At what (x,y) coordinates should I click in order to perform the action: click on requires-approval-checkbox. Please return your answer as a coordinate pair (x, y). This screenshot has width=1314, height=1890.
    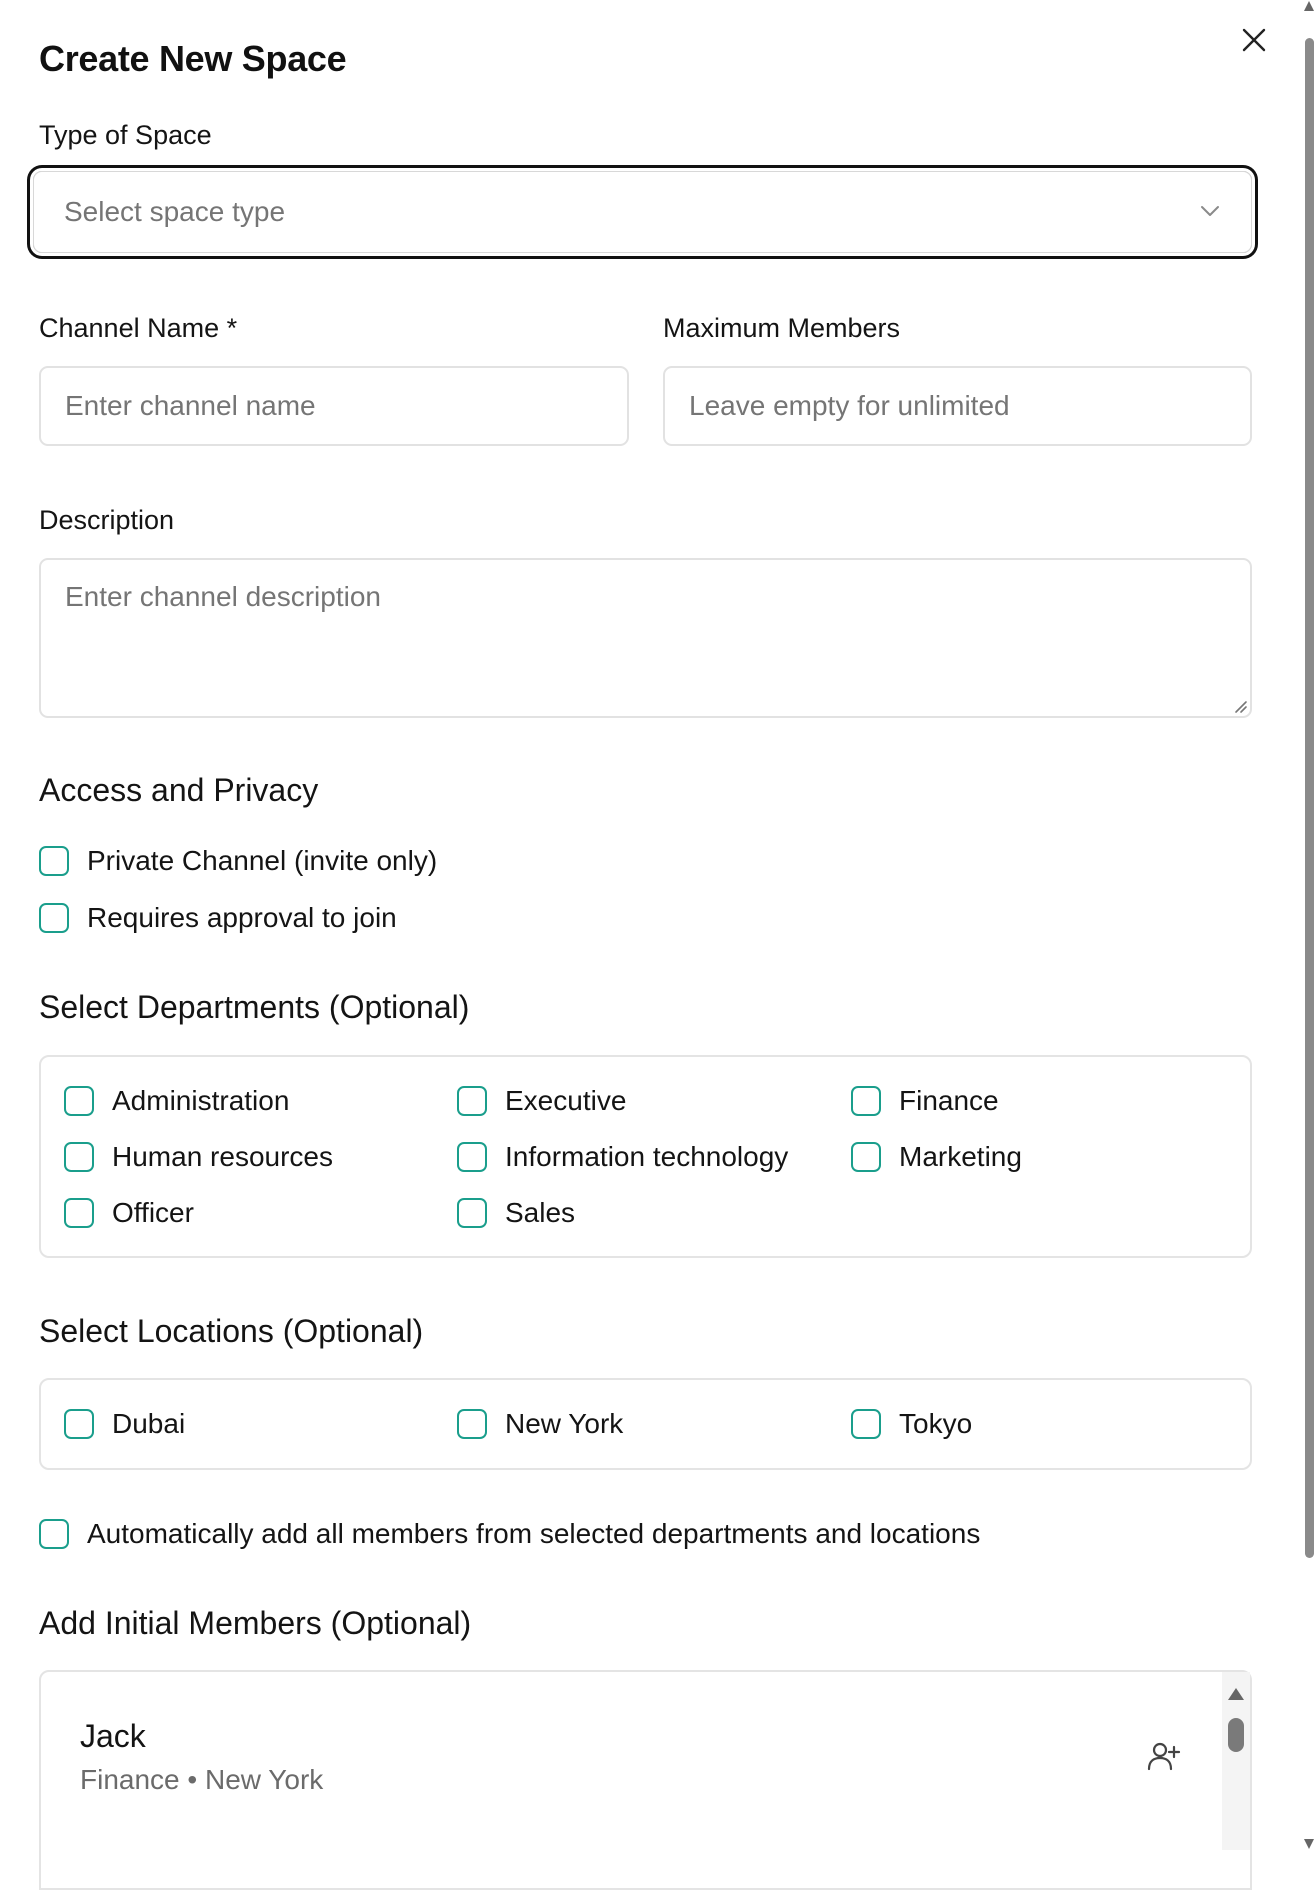
    Looking at the image, I should click on (54, 918).